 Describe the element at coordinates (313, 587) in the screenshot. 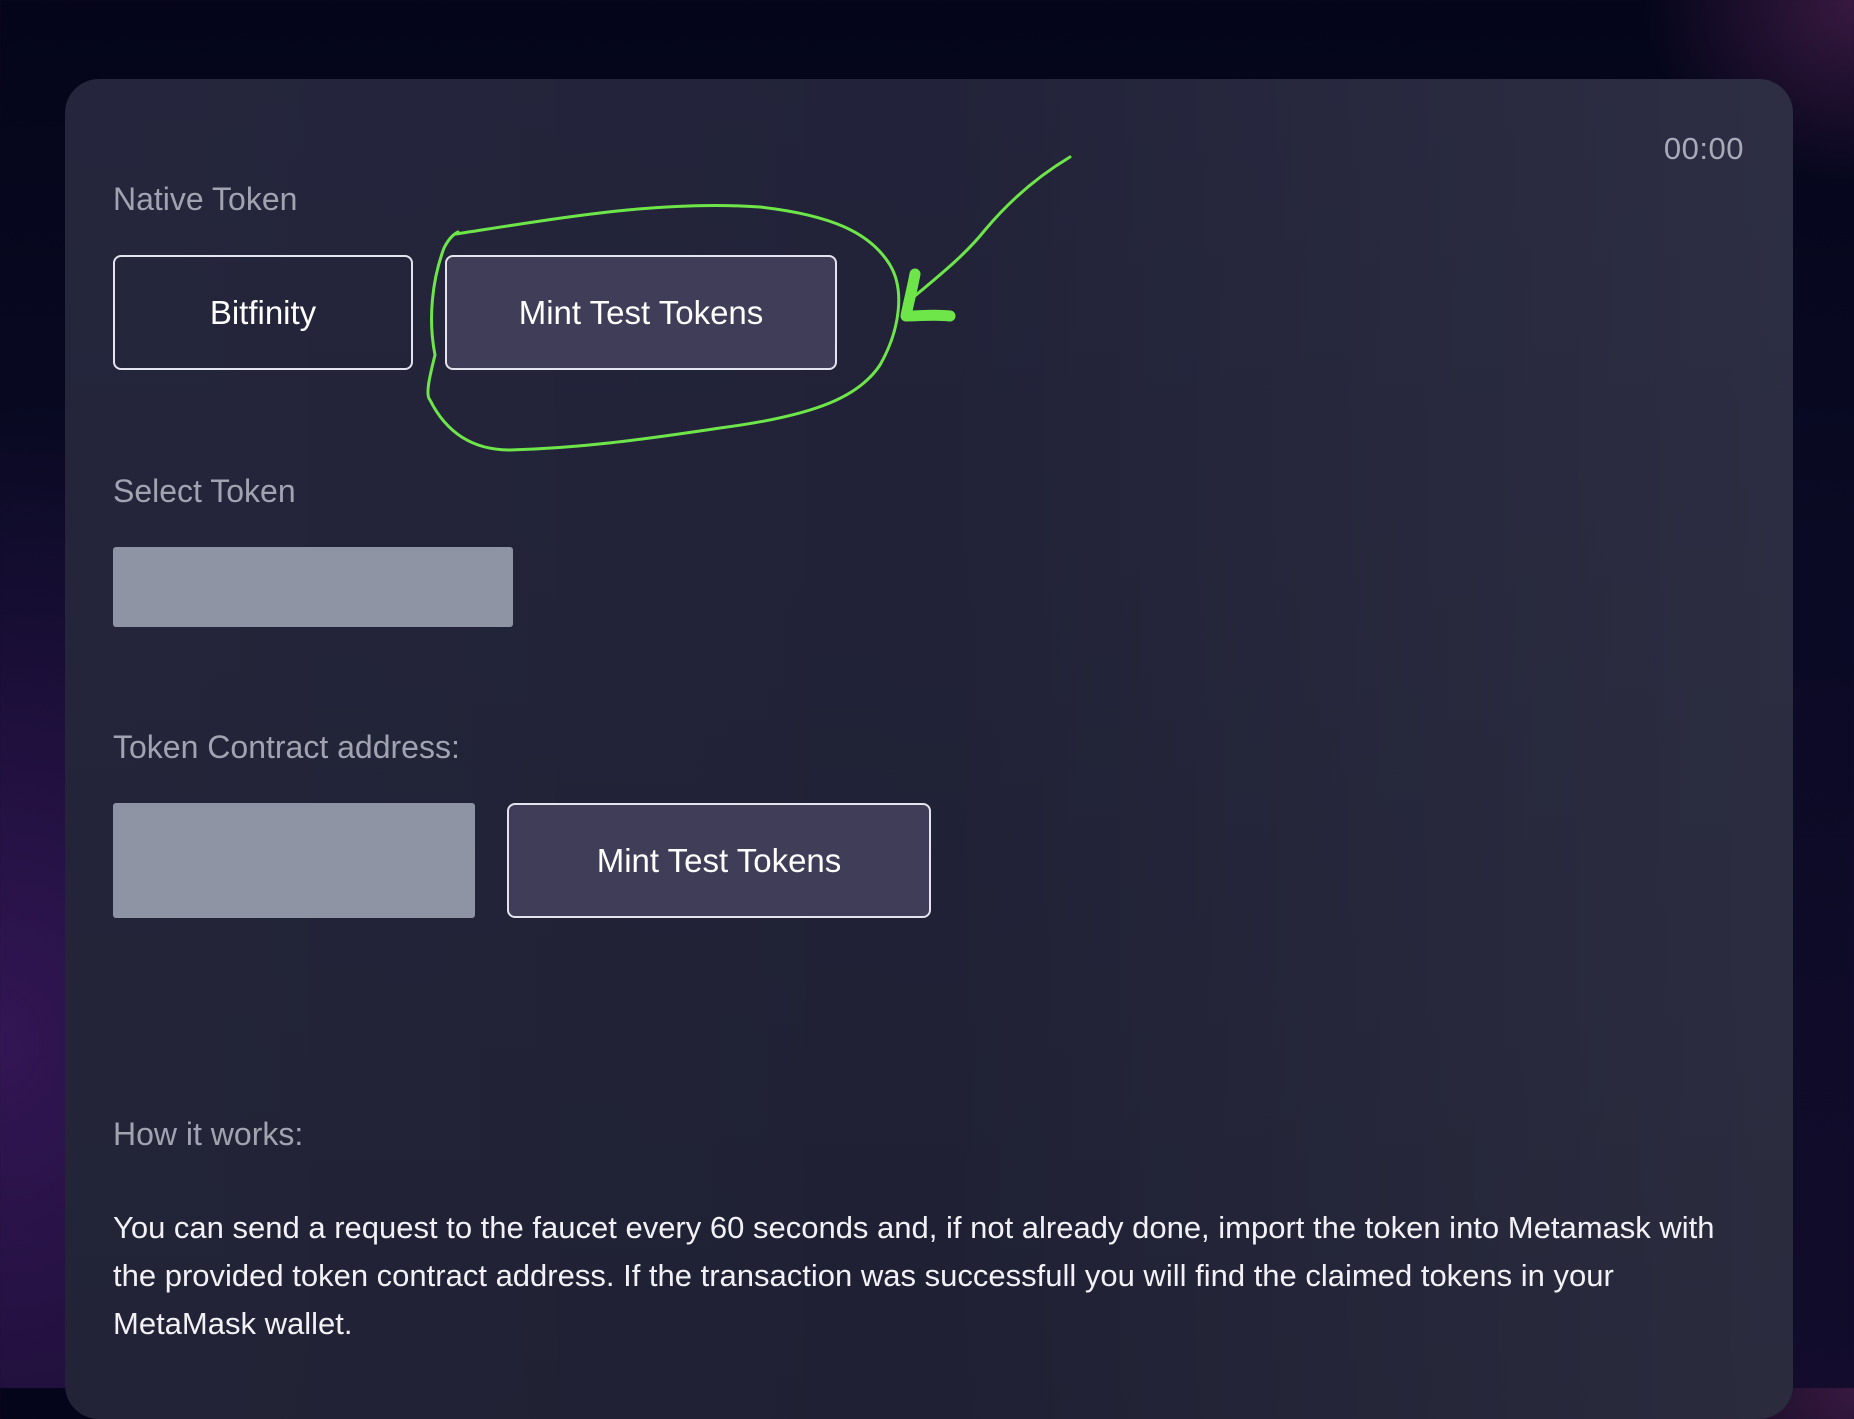

I see `select-token-dropdown` at that location.